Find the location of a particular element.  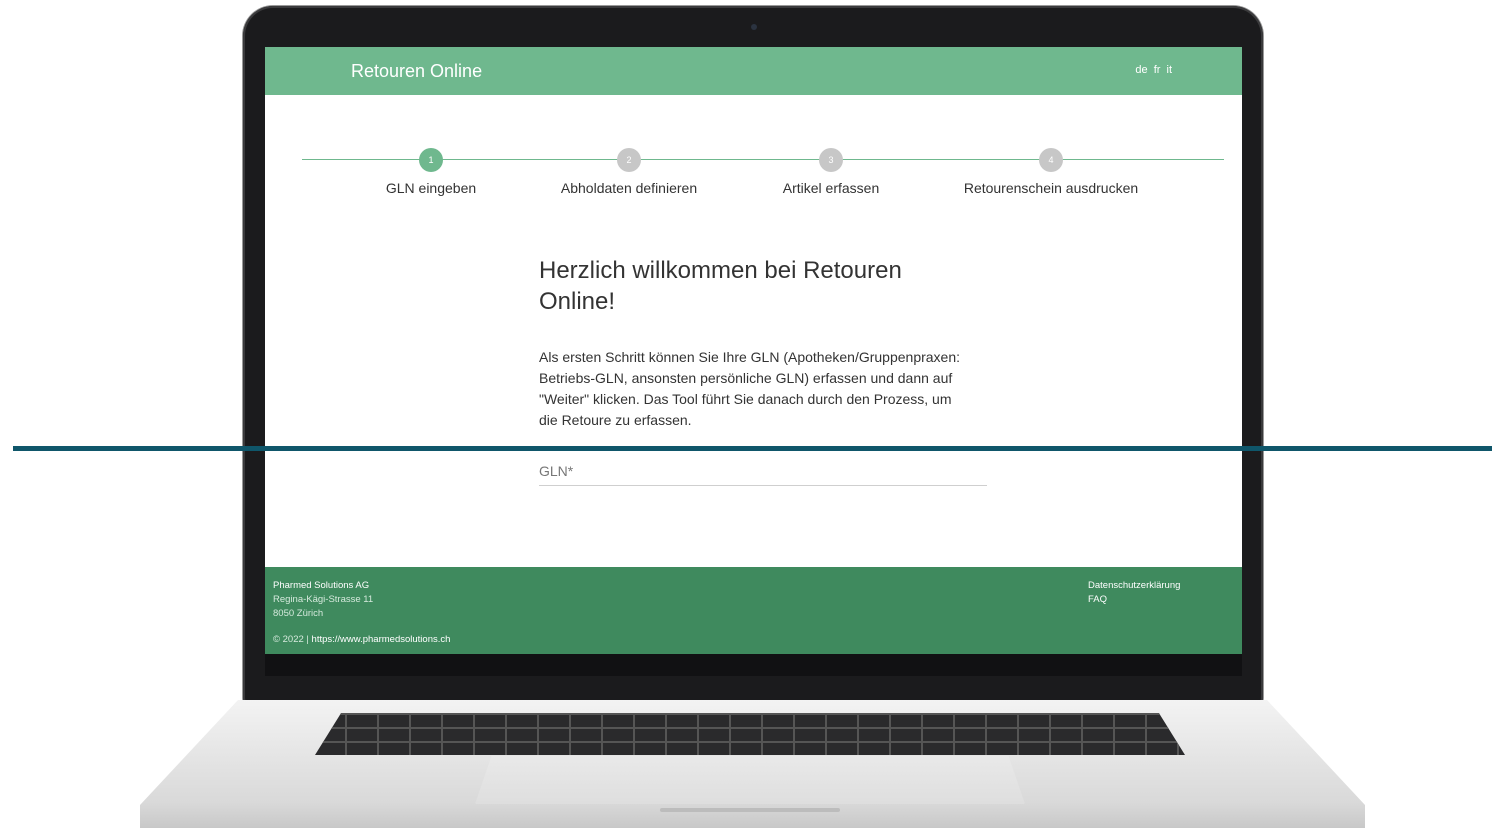

step-3-label: Artikel erfassen is located at coordinates (831, 188).